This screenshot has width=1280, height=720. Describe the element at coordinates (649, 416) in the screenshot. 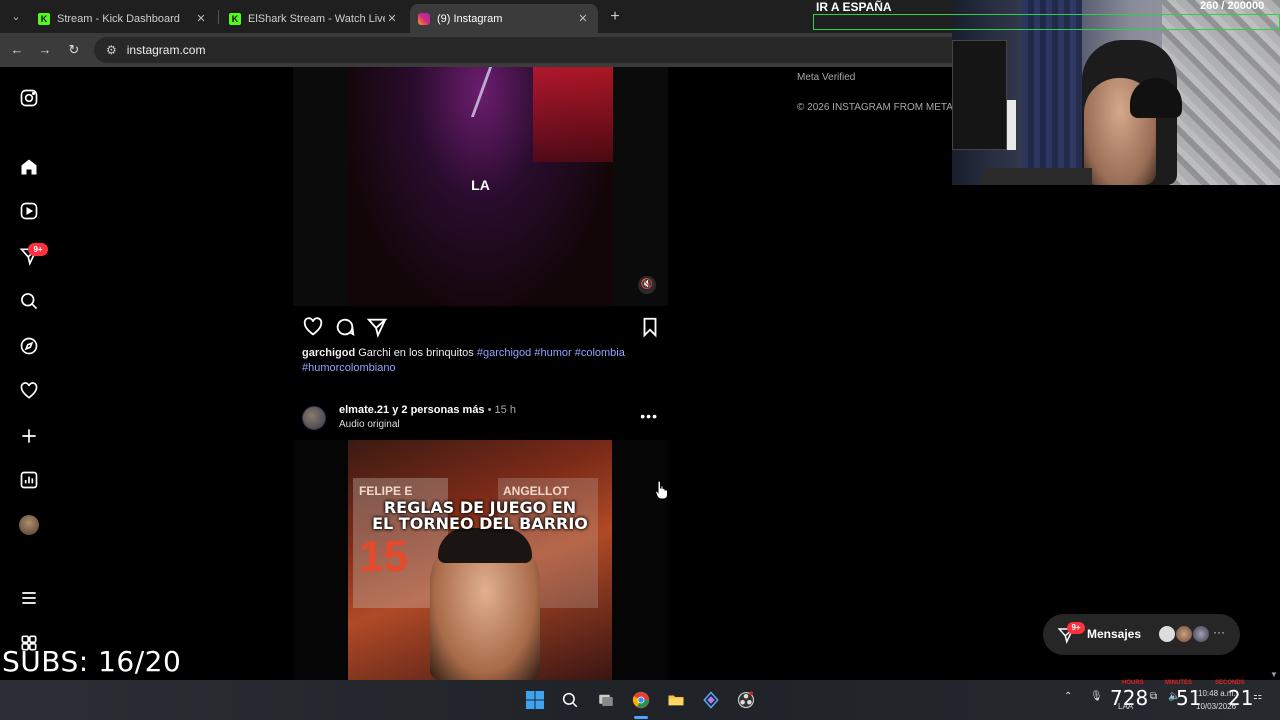

I see `more-options-icon: •••` at that location.